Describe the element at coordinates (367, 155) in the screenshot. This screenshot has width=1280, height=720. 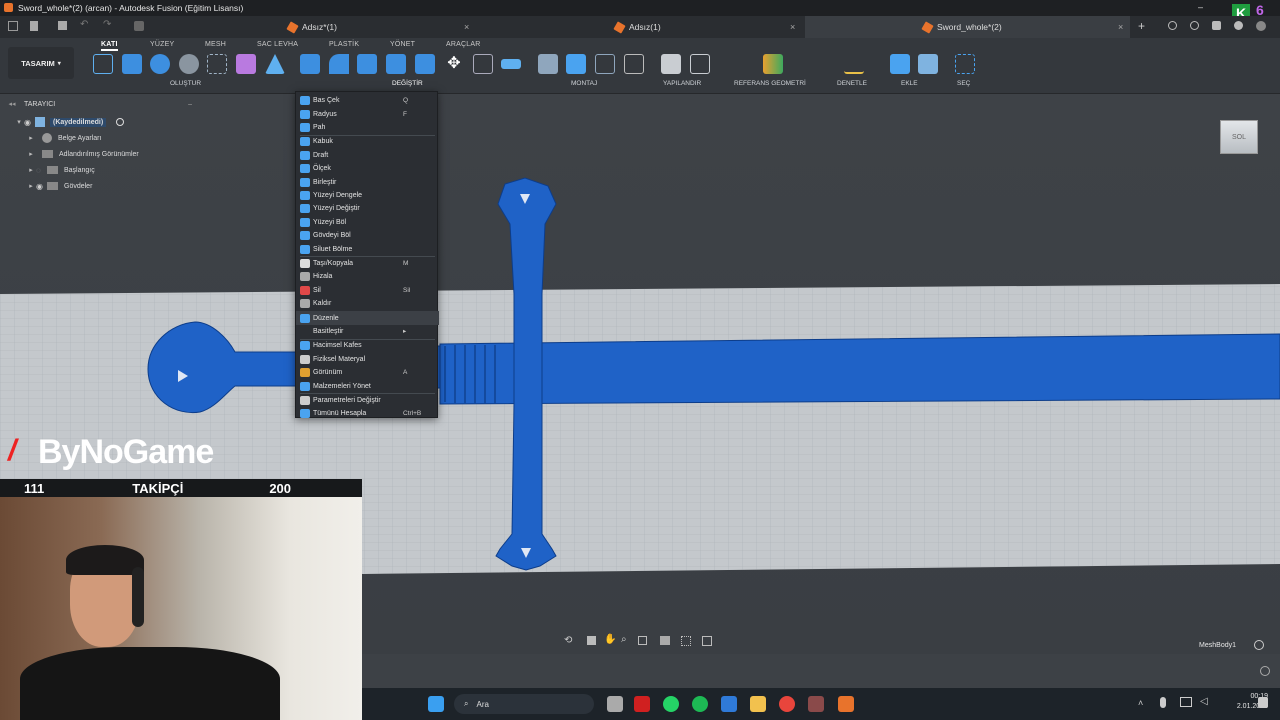
I see `menu-item-draft: Draft` at that location.